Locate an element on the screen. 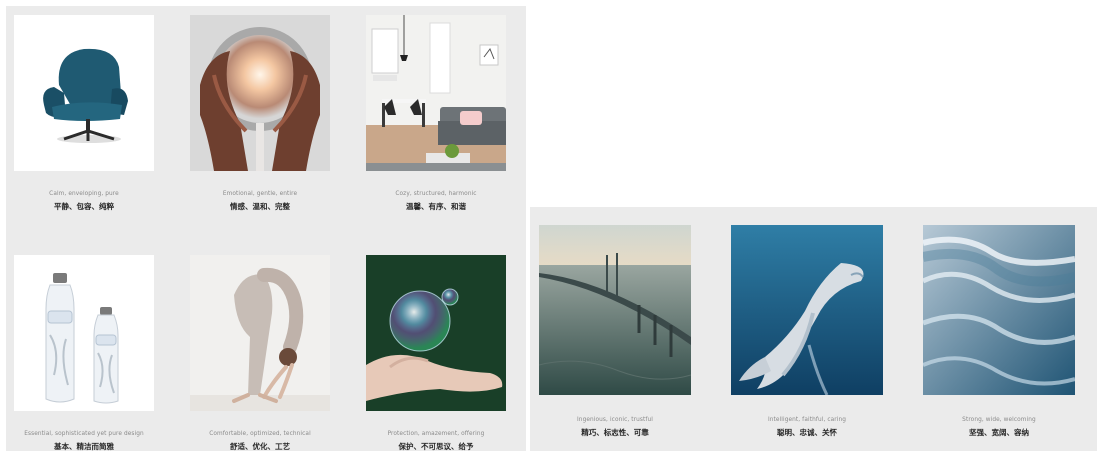 Image resolution: width=1097 pixels, height=452 pixels. caption-chinese: 基本、精洁而简雅 is located at coordinates (84, 446).